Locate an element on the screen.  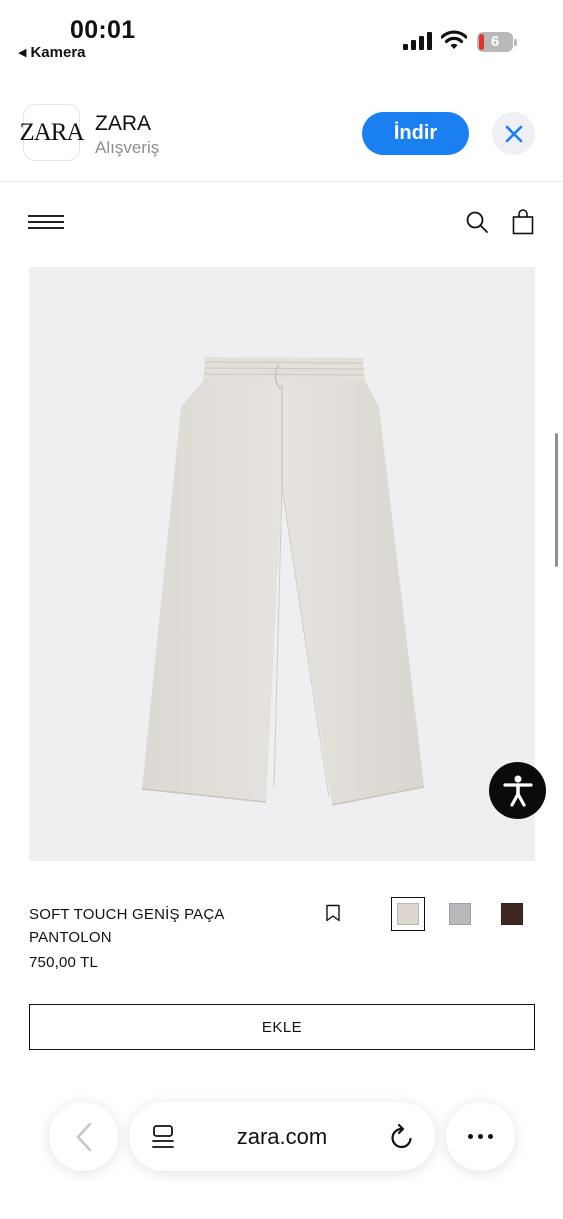
battery-level: 6 is located at coordinates (495, 41).